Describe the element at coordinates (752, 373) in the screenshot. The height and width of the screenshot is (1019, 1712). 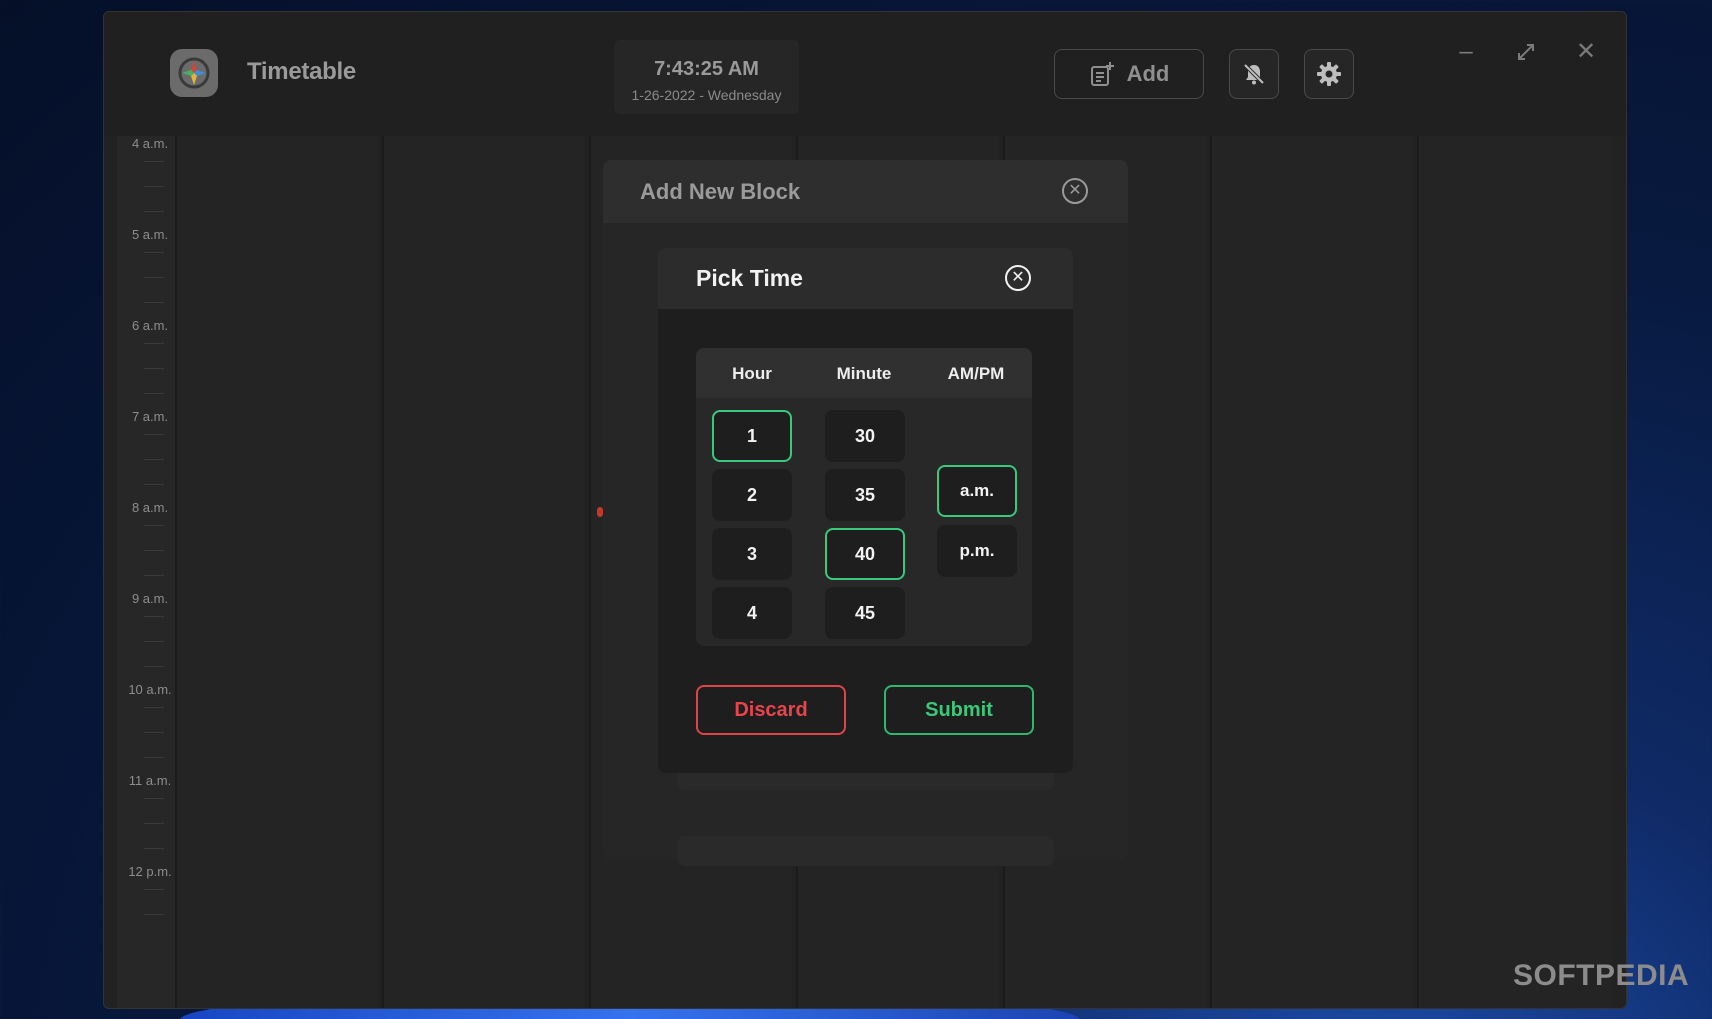
I see `hour-header: Hour` at that location.